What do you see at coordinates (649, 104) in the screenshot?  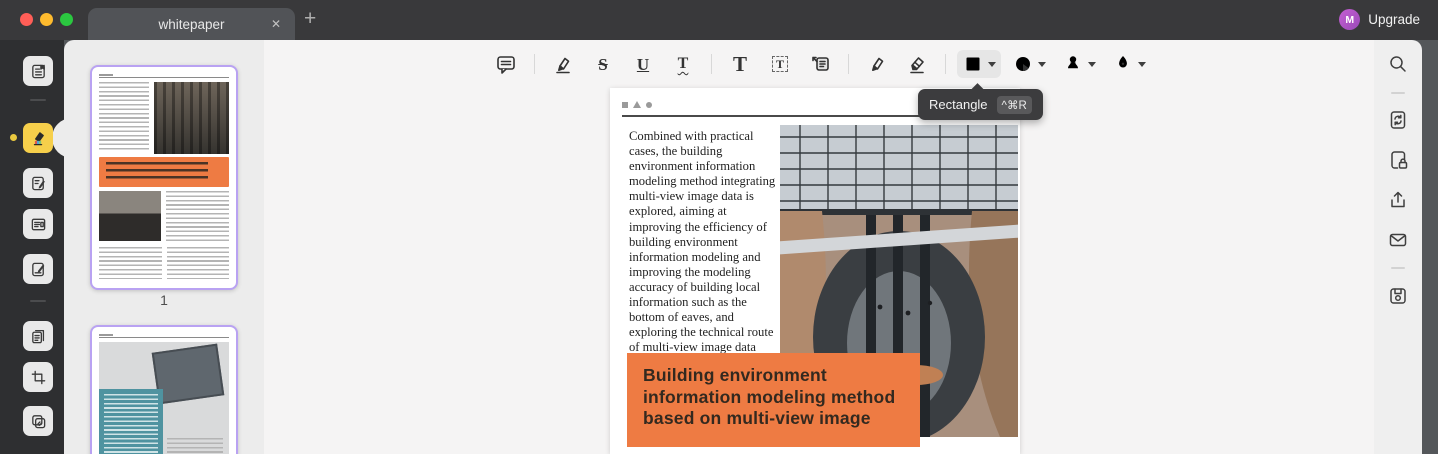 I see `circle-glyph` at bounding box center [649, 104].